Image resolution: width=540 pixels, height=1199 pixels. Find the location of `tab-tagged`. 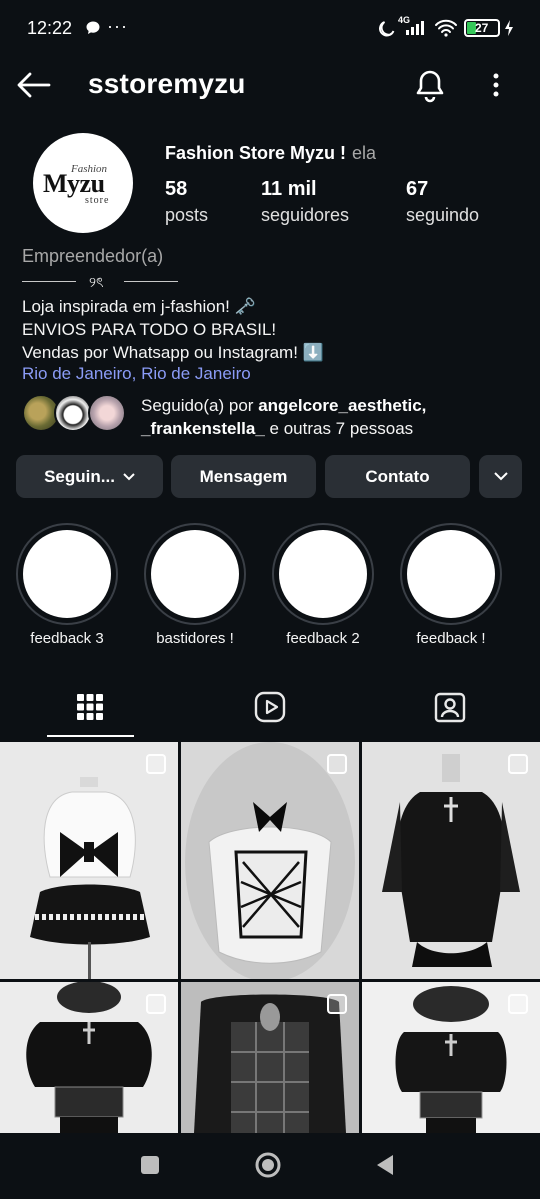

tab-tagged is located at coordinates (450, 707).